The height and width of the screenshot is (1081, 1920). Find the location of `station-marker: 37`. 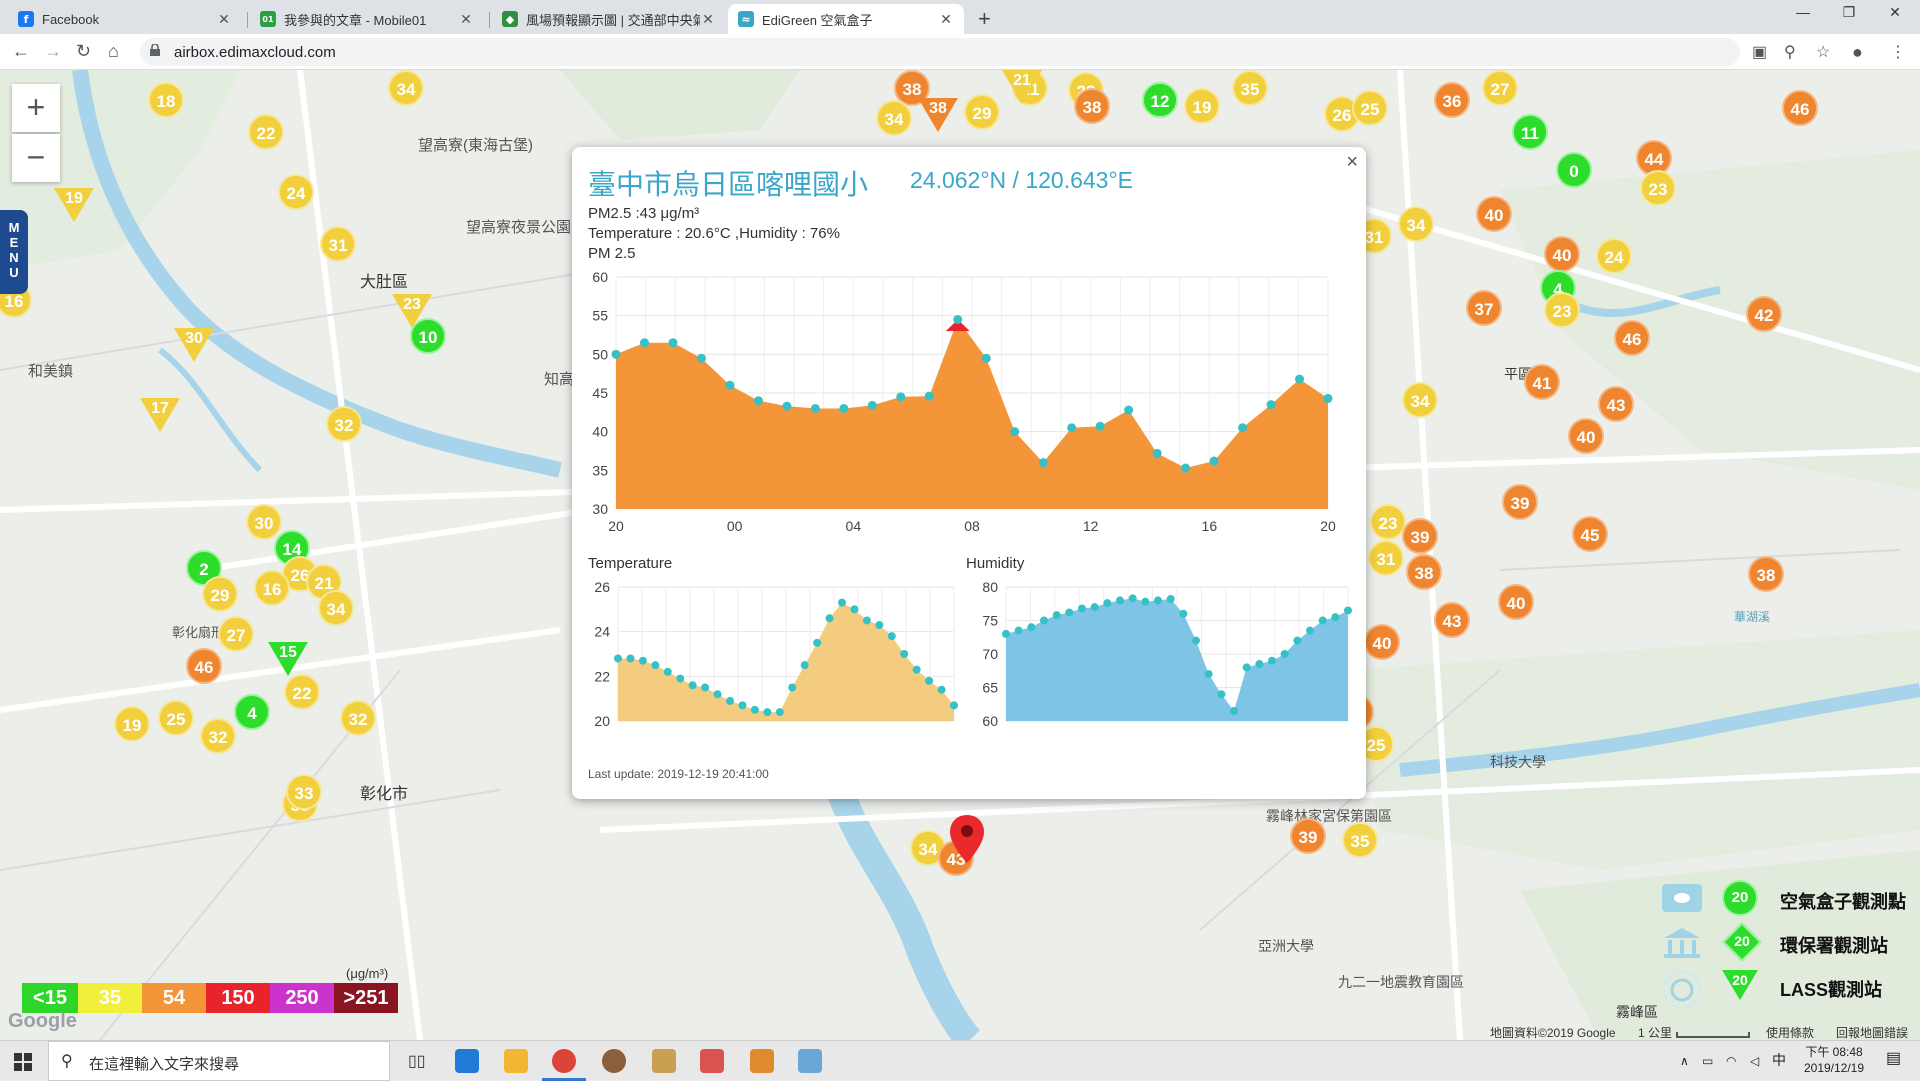

station-marker: 37 is located at coordinates (1484, 308).